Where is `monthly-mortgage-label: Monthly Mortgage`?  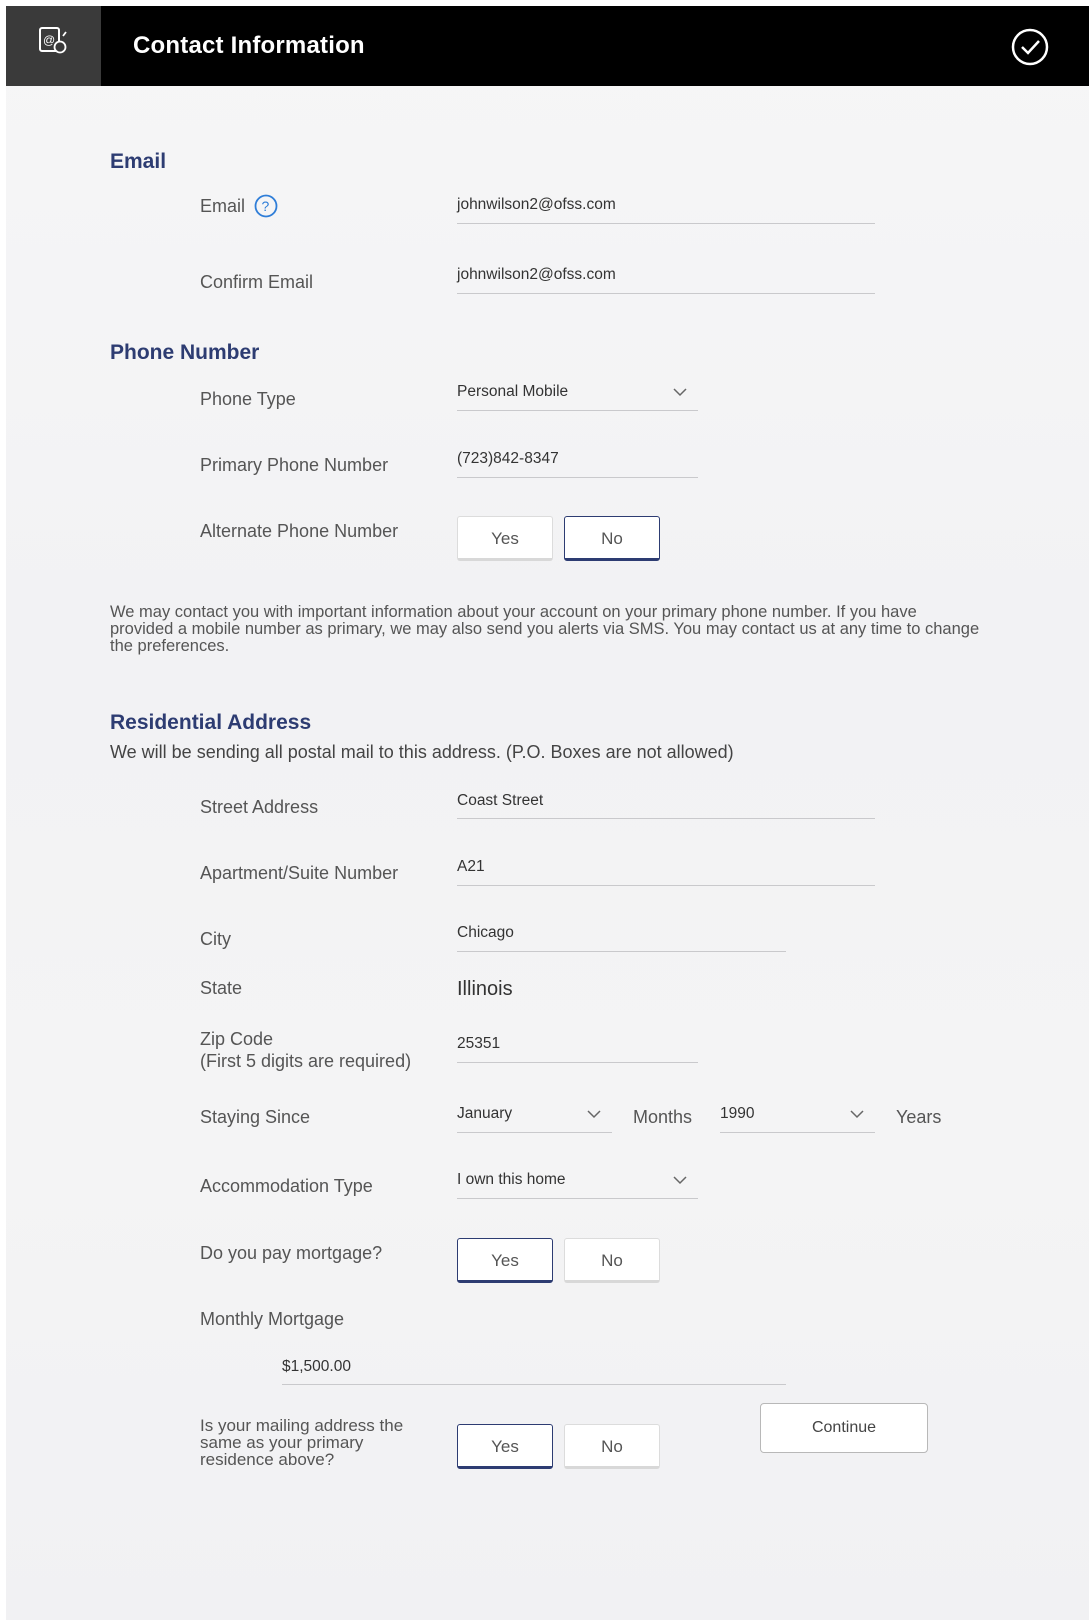 monthly-mortgage-label: Monthly Mortgage is located at coordinates (272, 1319).